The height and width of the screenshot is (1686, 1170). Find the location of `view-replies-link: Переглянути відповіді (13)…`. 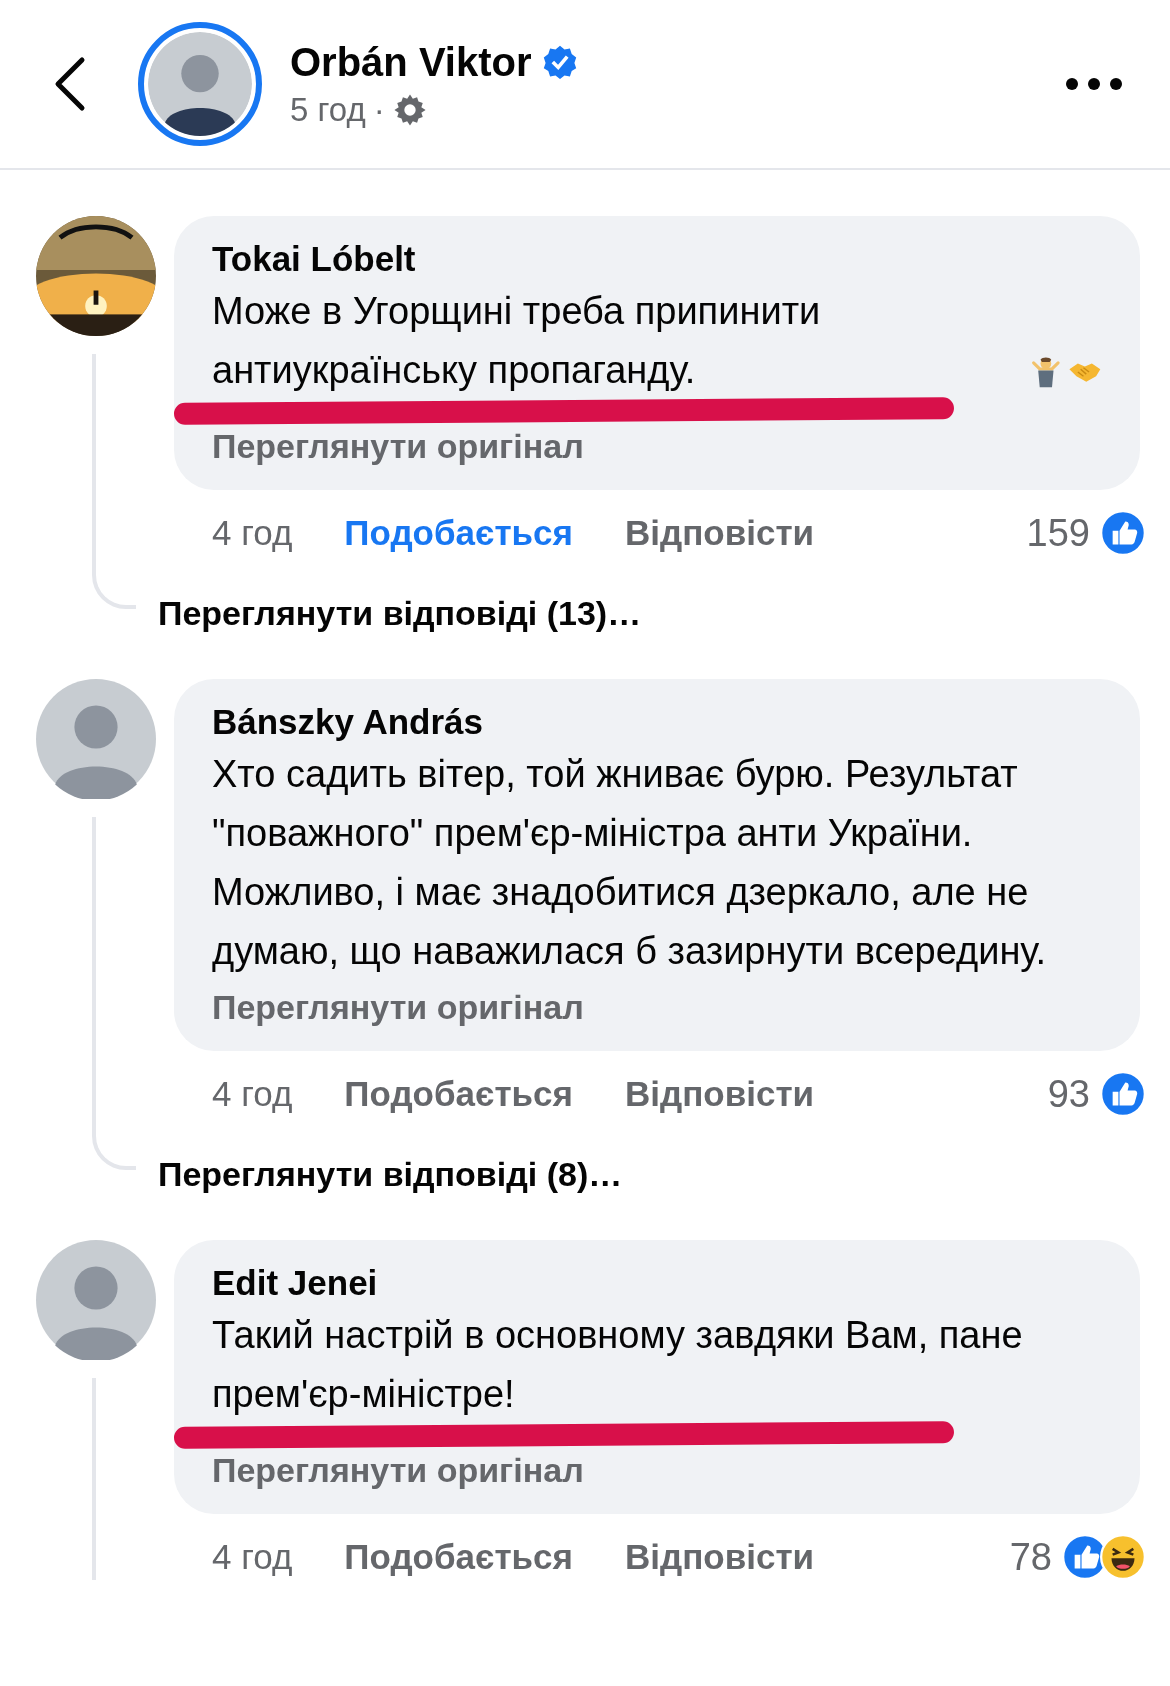

view-replies-link: Переглянути відповіді (13)… is located at coordinates (400, 613).